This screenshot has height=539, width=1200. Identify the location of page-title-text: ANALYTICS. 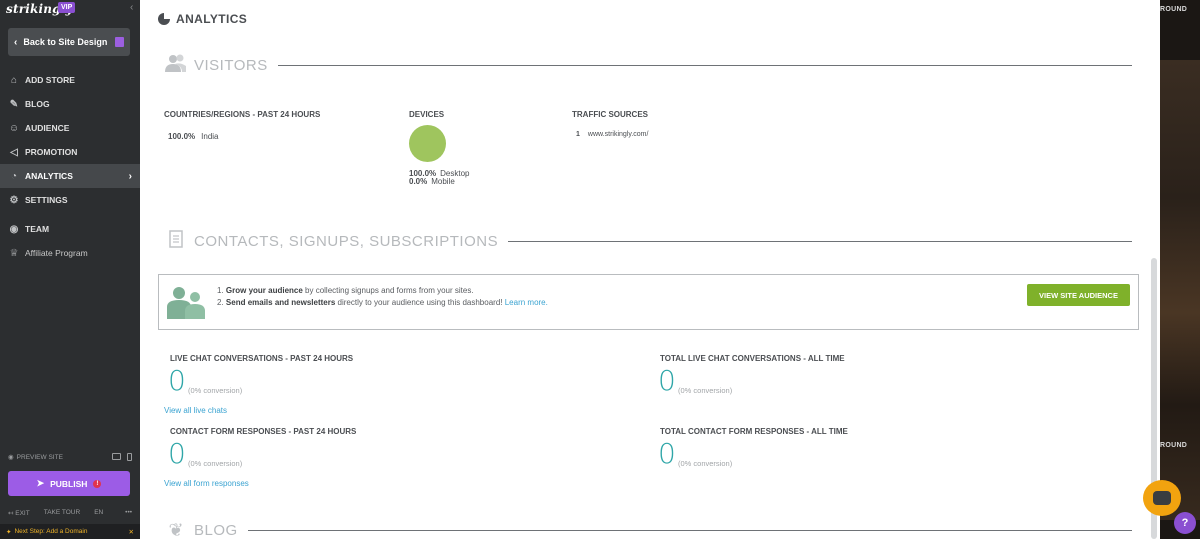
(212, 19).